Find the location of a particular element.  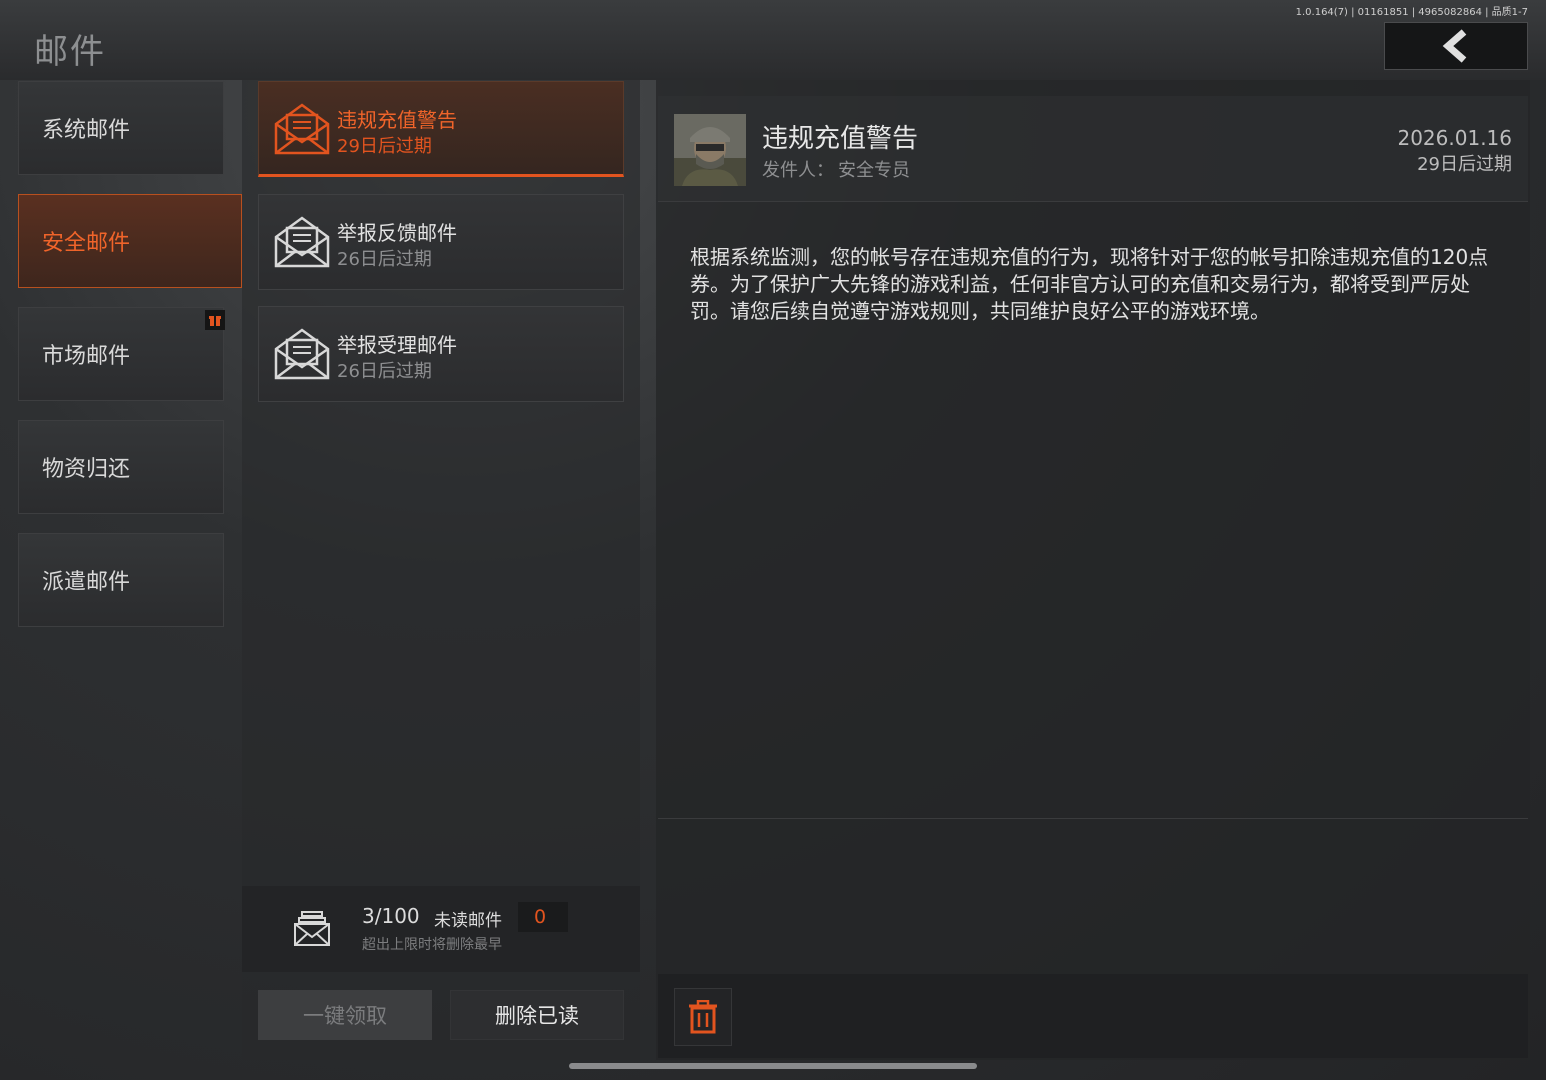

sender-avatar is located at coordinates (710, 150).